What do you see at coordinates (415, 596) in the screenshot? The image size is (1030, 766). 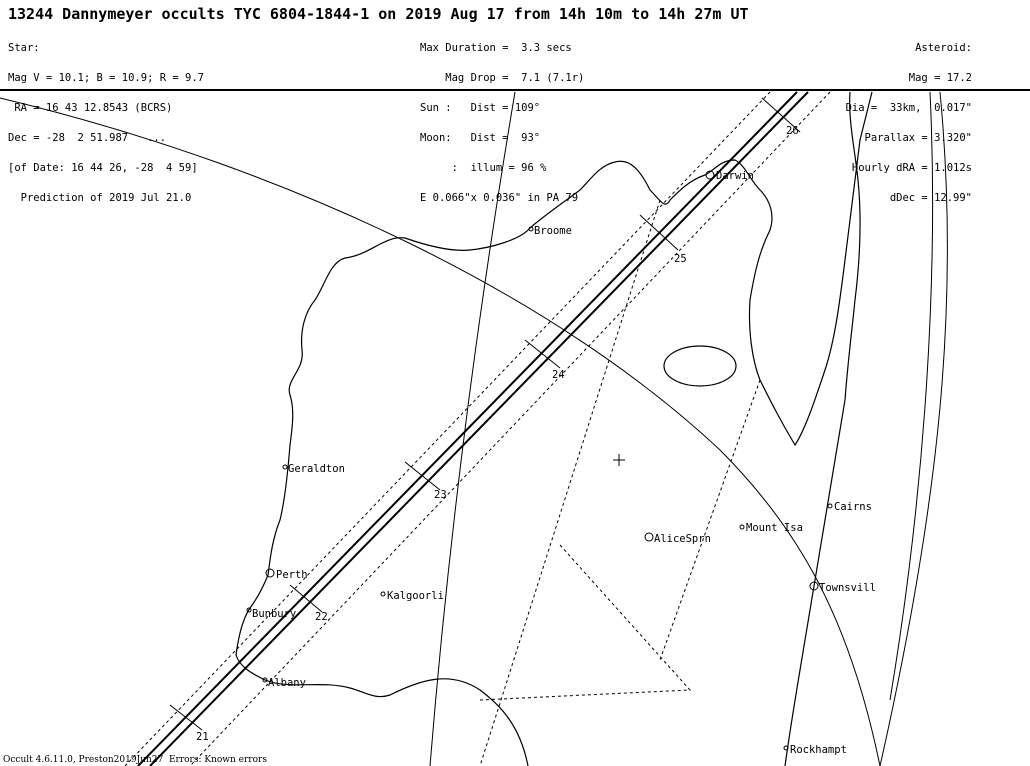 I see `city-label-kalgoorlie: Kalgoorli` at bounding box center [415, 596].